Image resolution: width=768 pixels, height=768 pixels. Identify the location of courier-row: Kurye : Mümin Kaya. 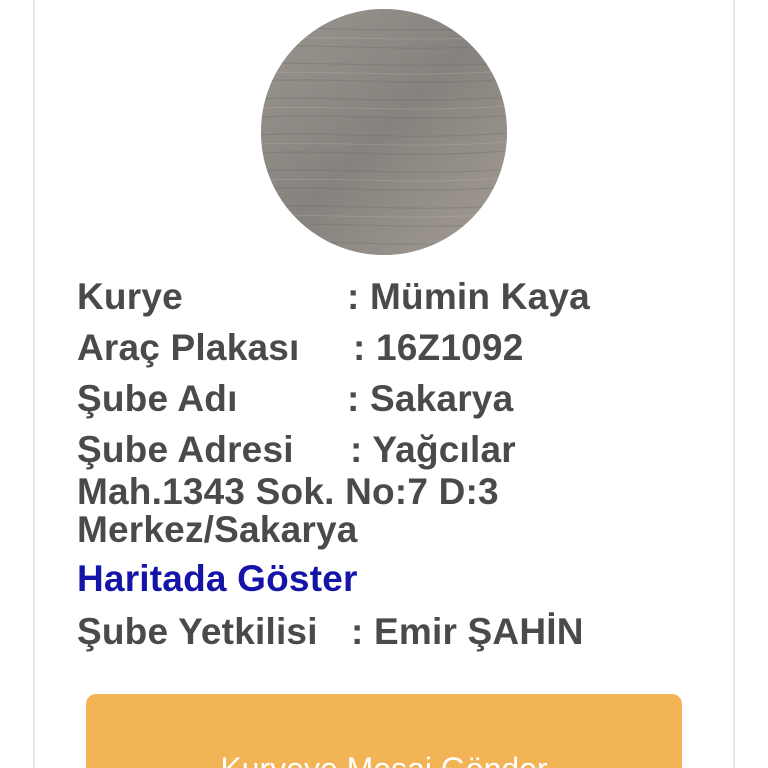
(397, 297).